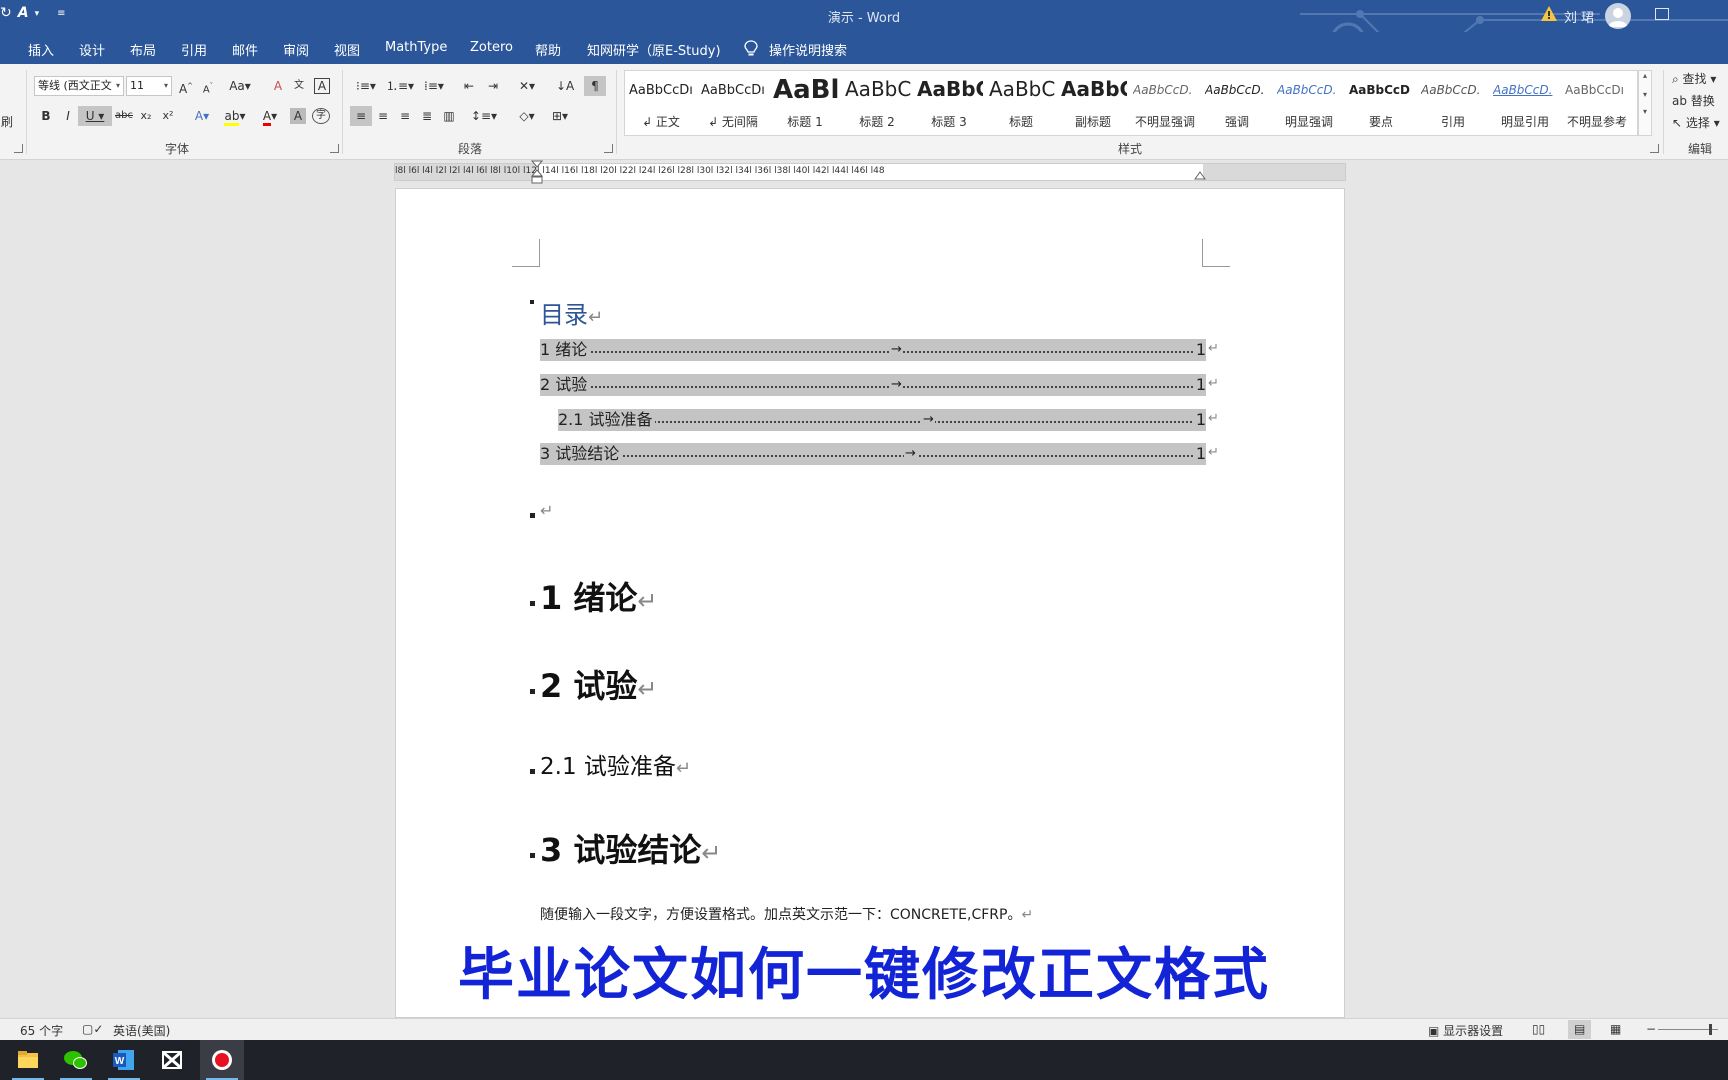 The width and height of the screenshot is (1728, 1080). I want to click on display-settings-button: ▣ 显示器设置, so click(1465, 1030).